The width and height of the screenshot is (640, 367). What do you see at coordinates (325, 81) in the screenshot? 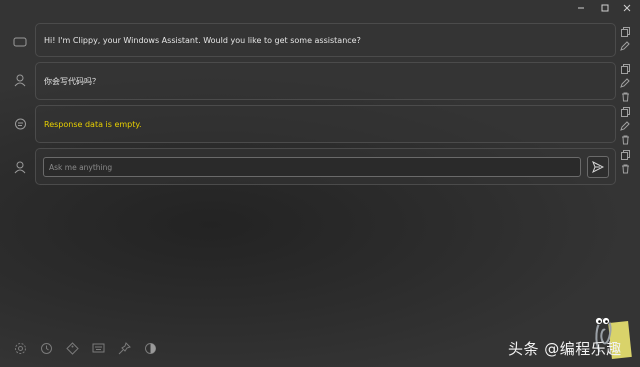
I see `message-user: 你会写代码吗？` at bounding box center [325, 81].